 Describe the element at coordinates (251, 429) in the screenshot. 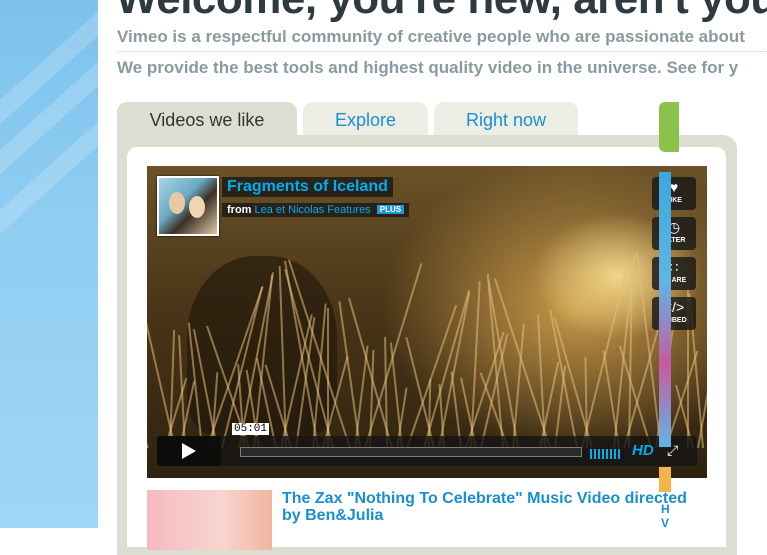

I see `timecode: 05:01` at that location.